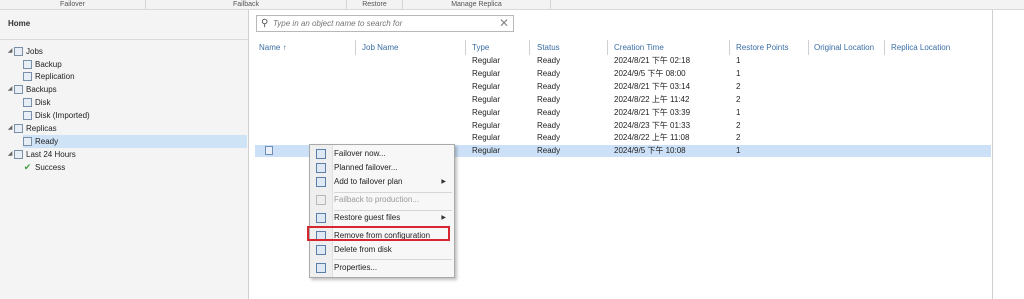 The image size is (1024, 299). Describe the element at coordinates (18, 51) in the screenshot. I see `jobs-icon` at that location.